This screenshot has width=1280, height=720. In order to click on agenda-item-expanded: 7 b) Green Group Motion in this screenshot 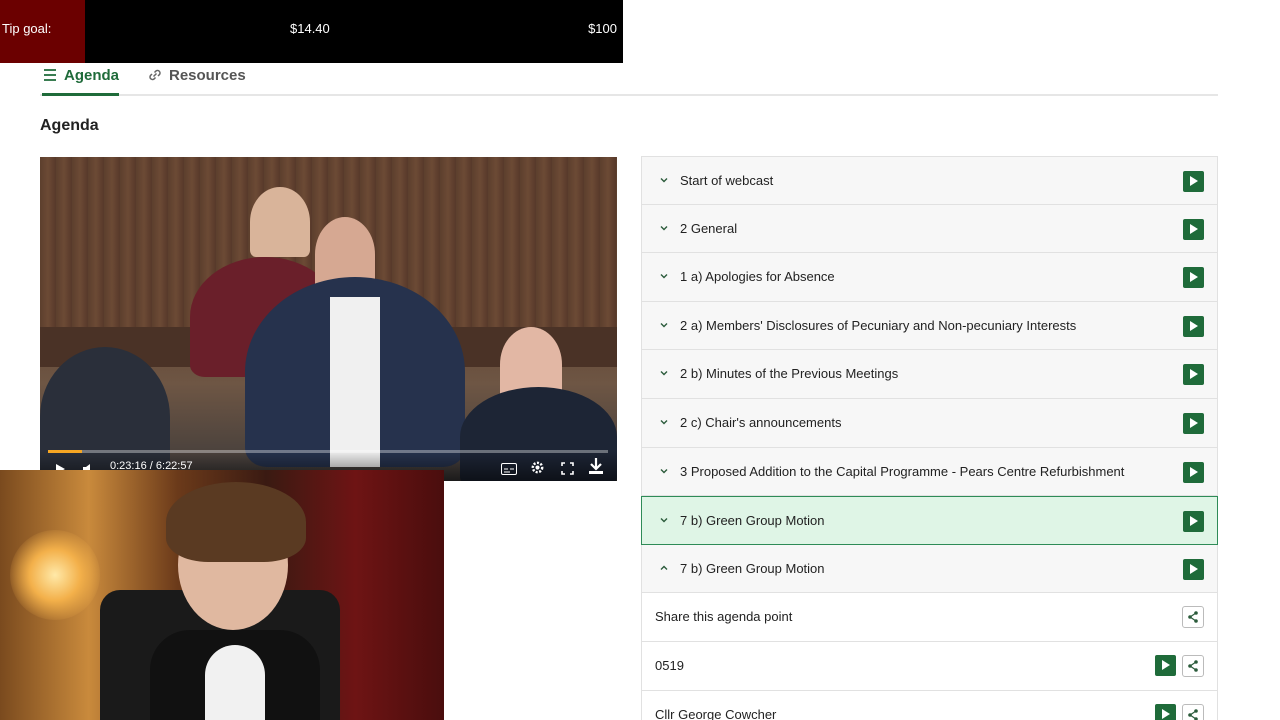, I will do `click(929, 569)`.